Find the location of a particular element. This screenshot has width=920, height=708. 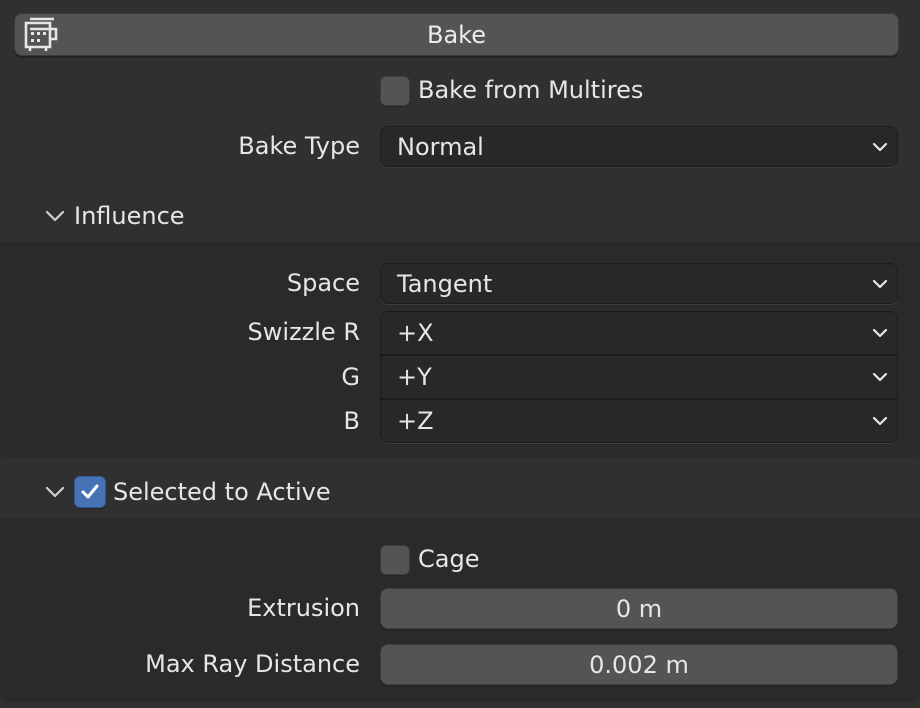

bake-button-label: Bake is located at coordinates (456, 34).